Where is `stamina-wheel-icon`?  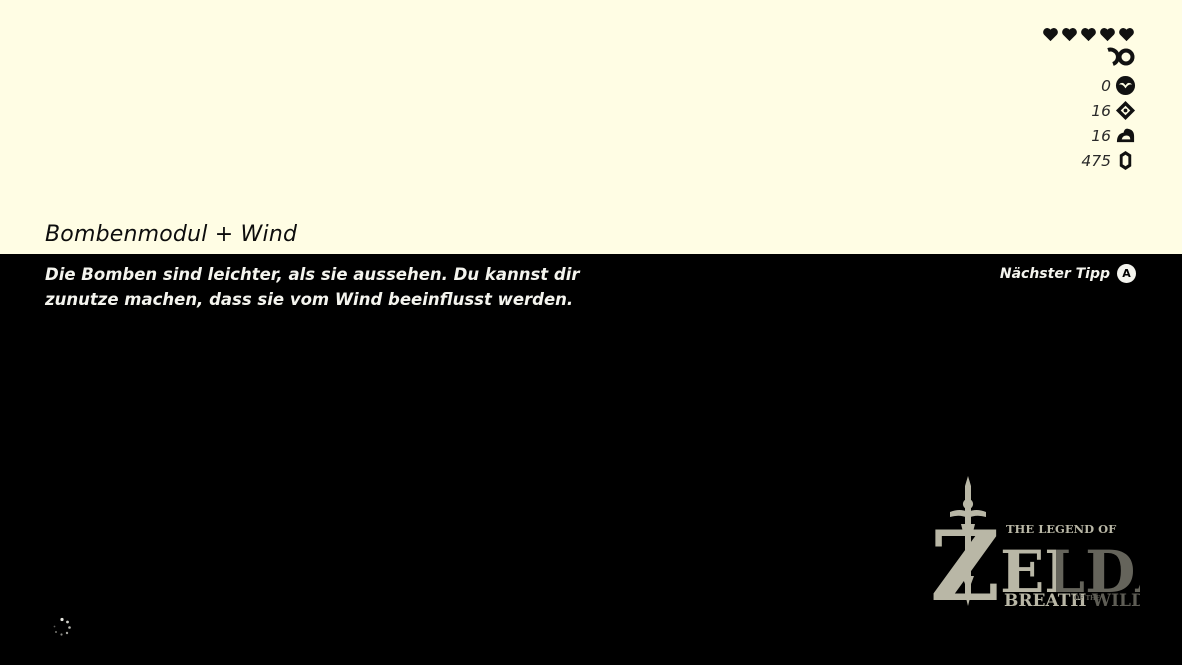 stamina-wheel-icon is located at coordinates (1121, 56).